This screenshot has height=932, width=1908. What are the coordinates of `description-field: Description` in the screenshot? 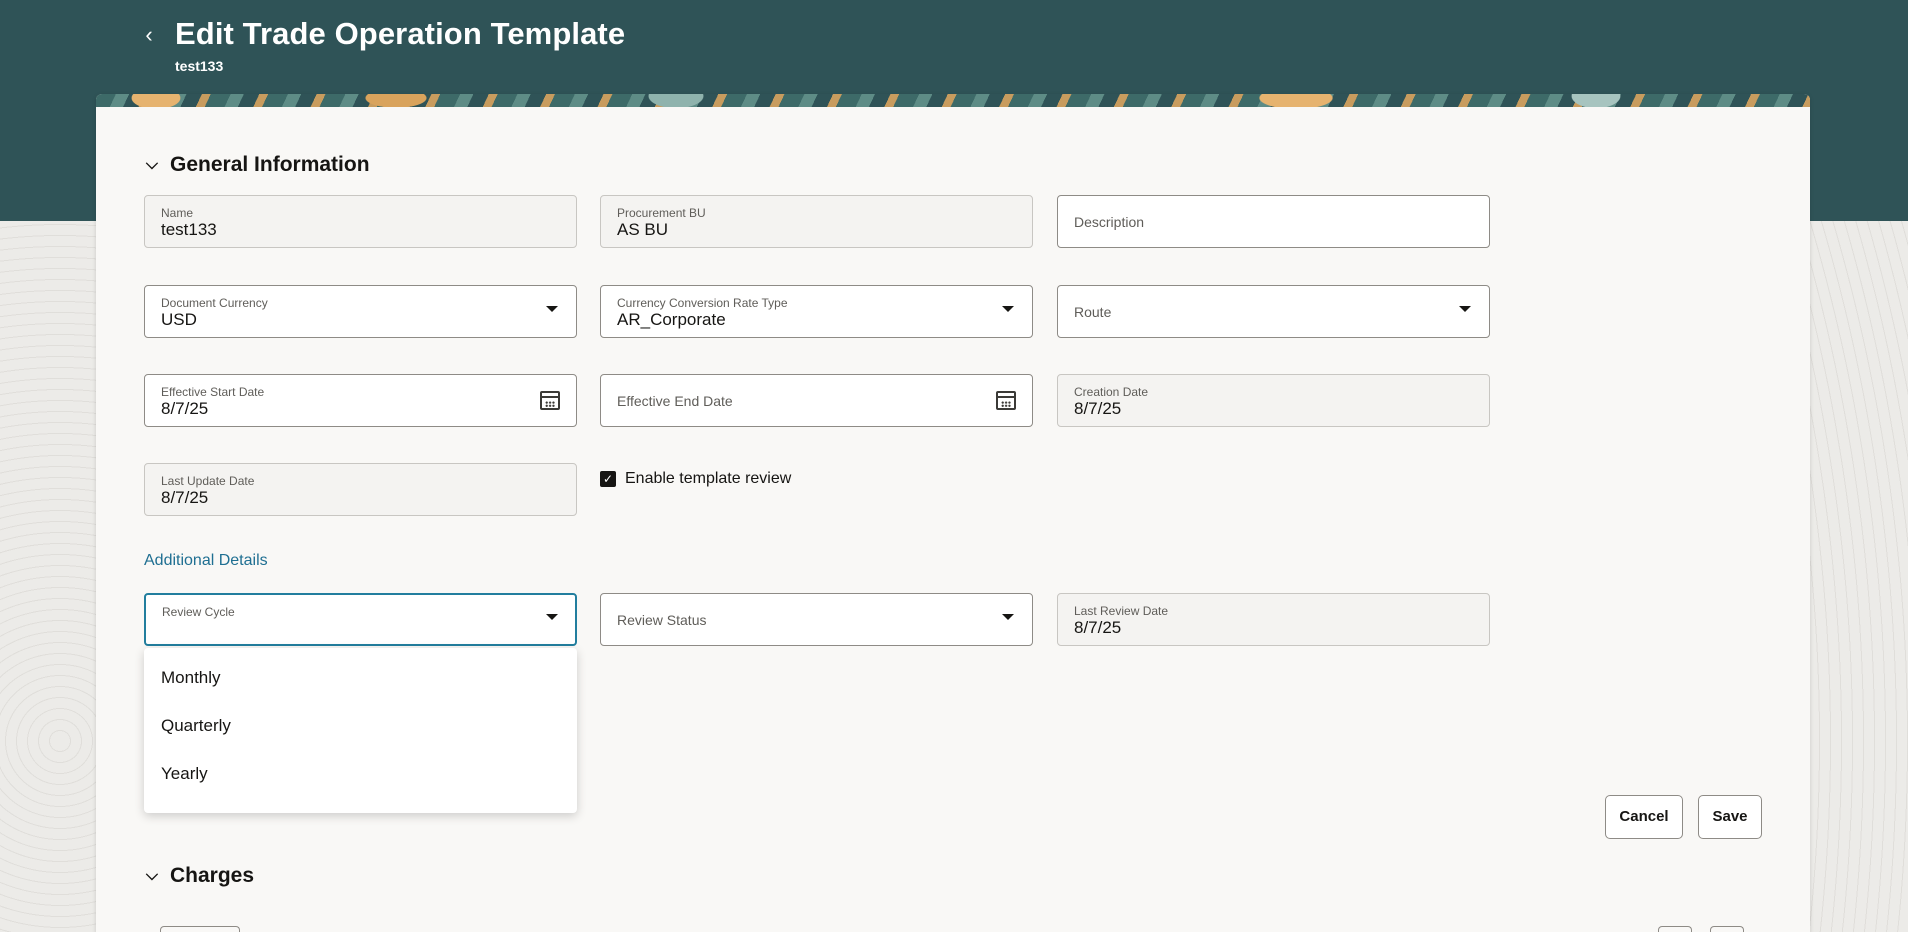 It's located at (1273, 221).